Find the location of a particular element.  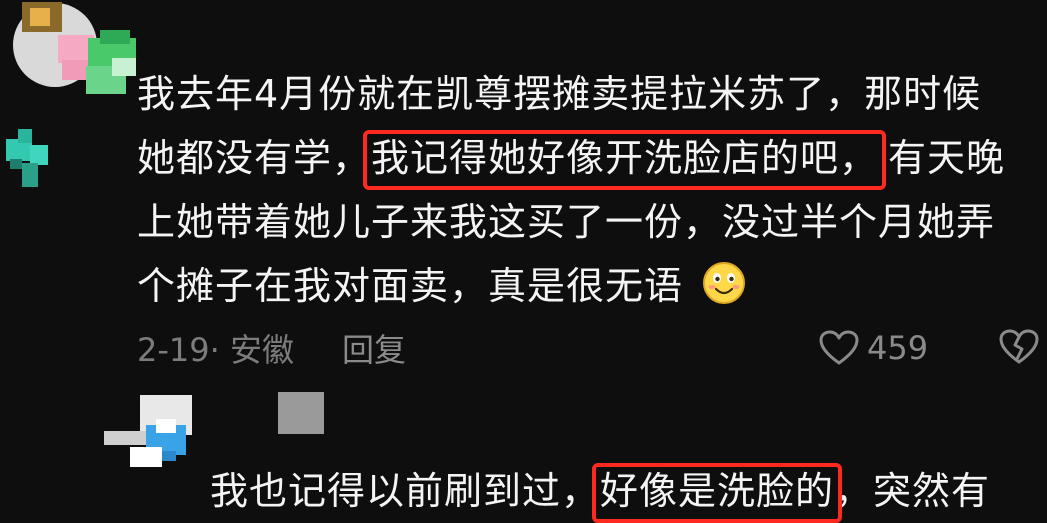

comment-text: 我也记得以前刷到过， is located at coordinates (405, 491).